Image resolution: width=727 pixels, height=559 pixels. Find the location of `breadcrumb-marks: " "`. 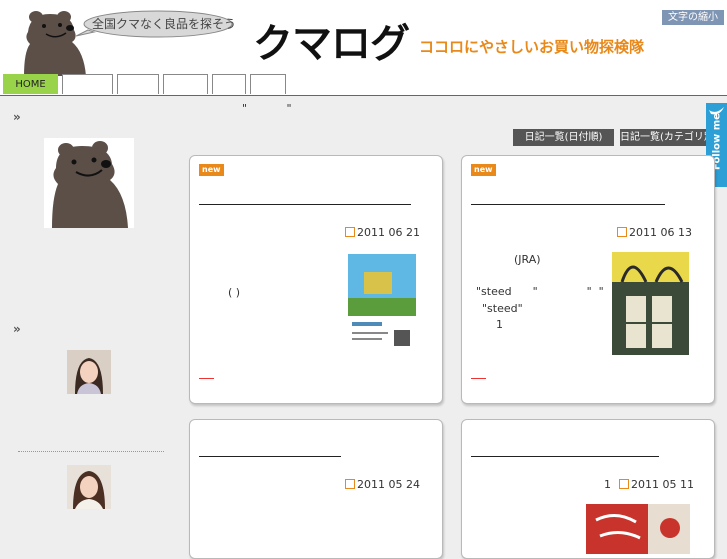

breadcrumb-marks: " " is located at coordinates (276, 108).